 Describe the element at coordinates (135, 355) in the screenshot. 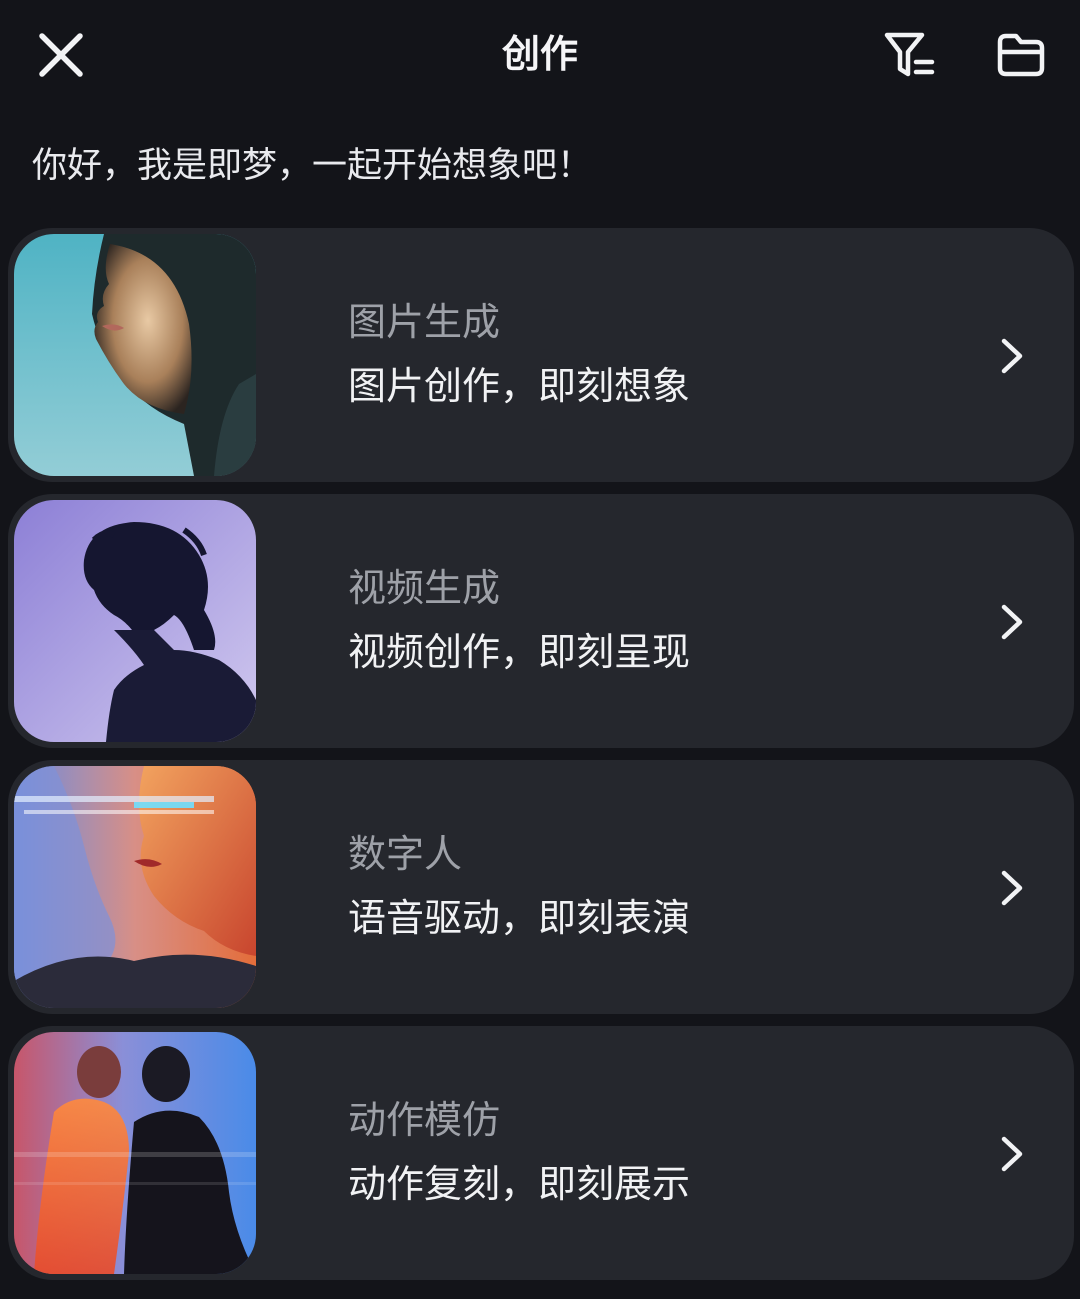

I see `thumbnail-portrait-profile` at that location.